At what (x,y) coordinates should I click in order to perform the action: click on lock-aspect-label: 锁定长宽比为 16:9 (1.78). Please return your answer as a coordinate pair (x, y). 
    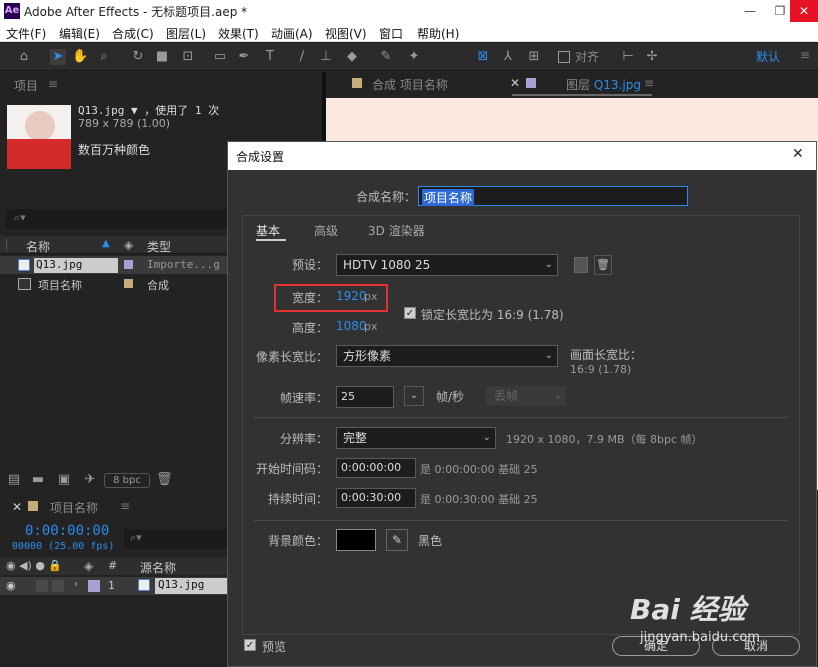
    Looking at the image, I should click on (492, 315).